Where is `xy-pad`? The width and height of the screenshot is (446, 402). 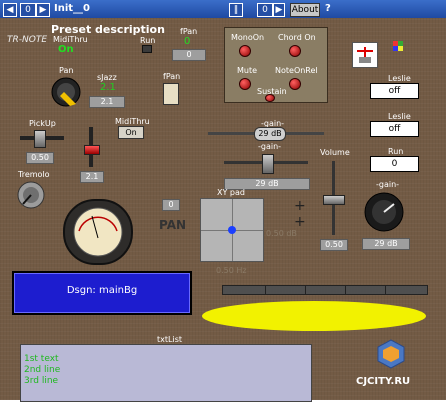
xy-pad is located at coordinates (232, 230).